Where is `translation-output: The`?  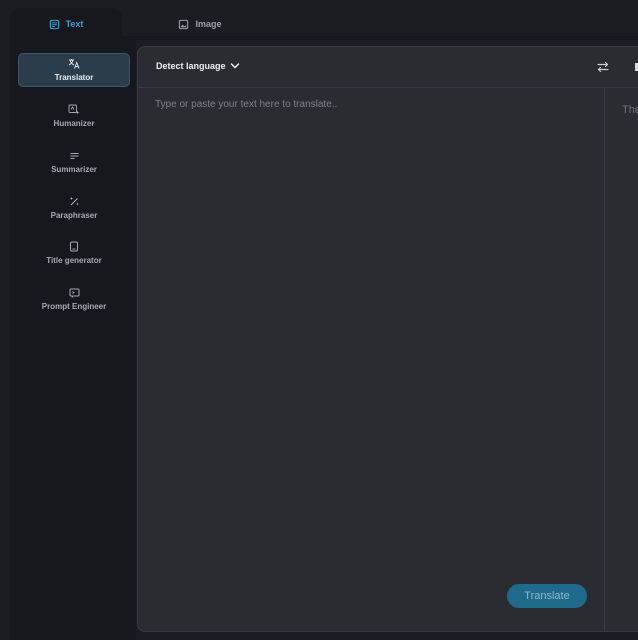
translation-output: The is located at coordinates (630, 110).